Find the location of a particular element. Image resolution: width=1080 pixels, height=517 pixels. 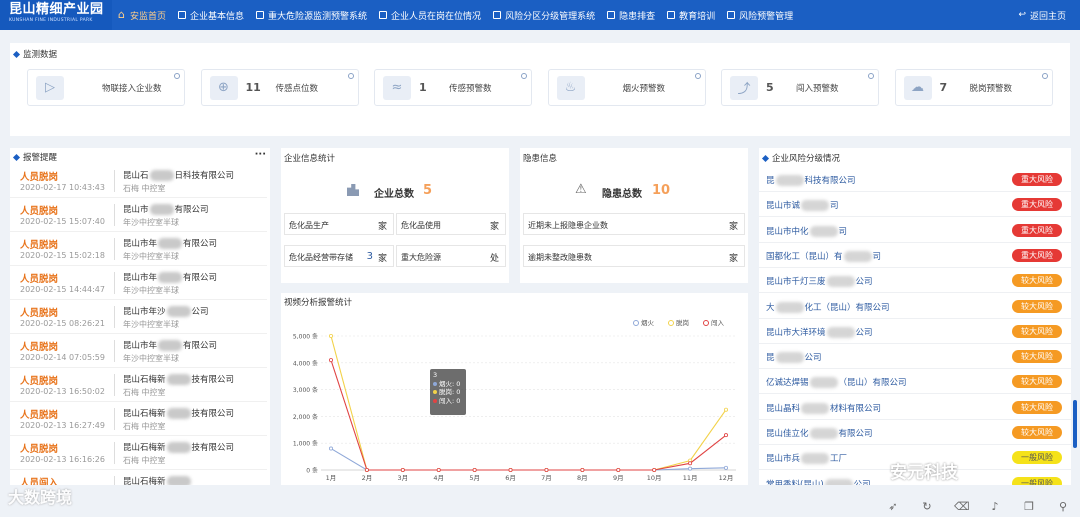

hazard-total-label: 隐患总数 is located at coordinates (622, 194).